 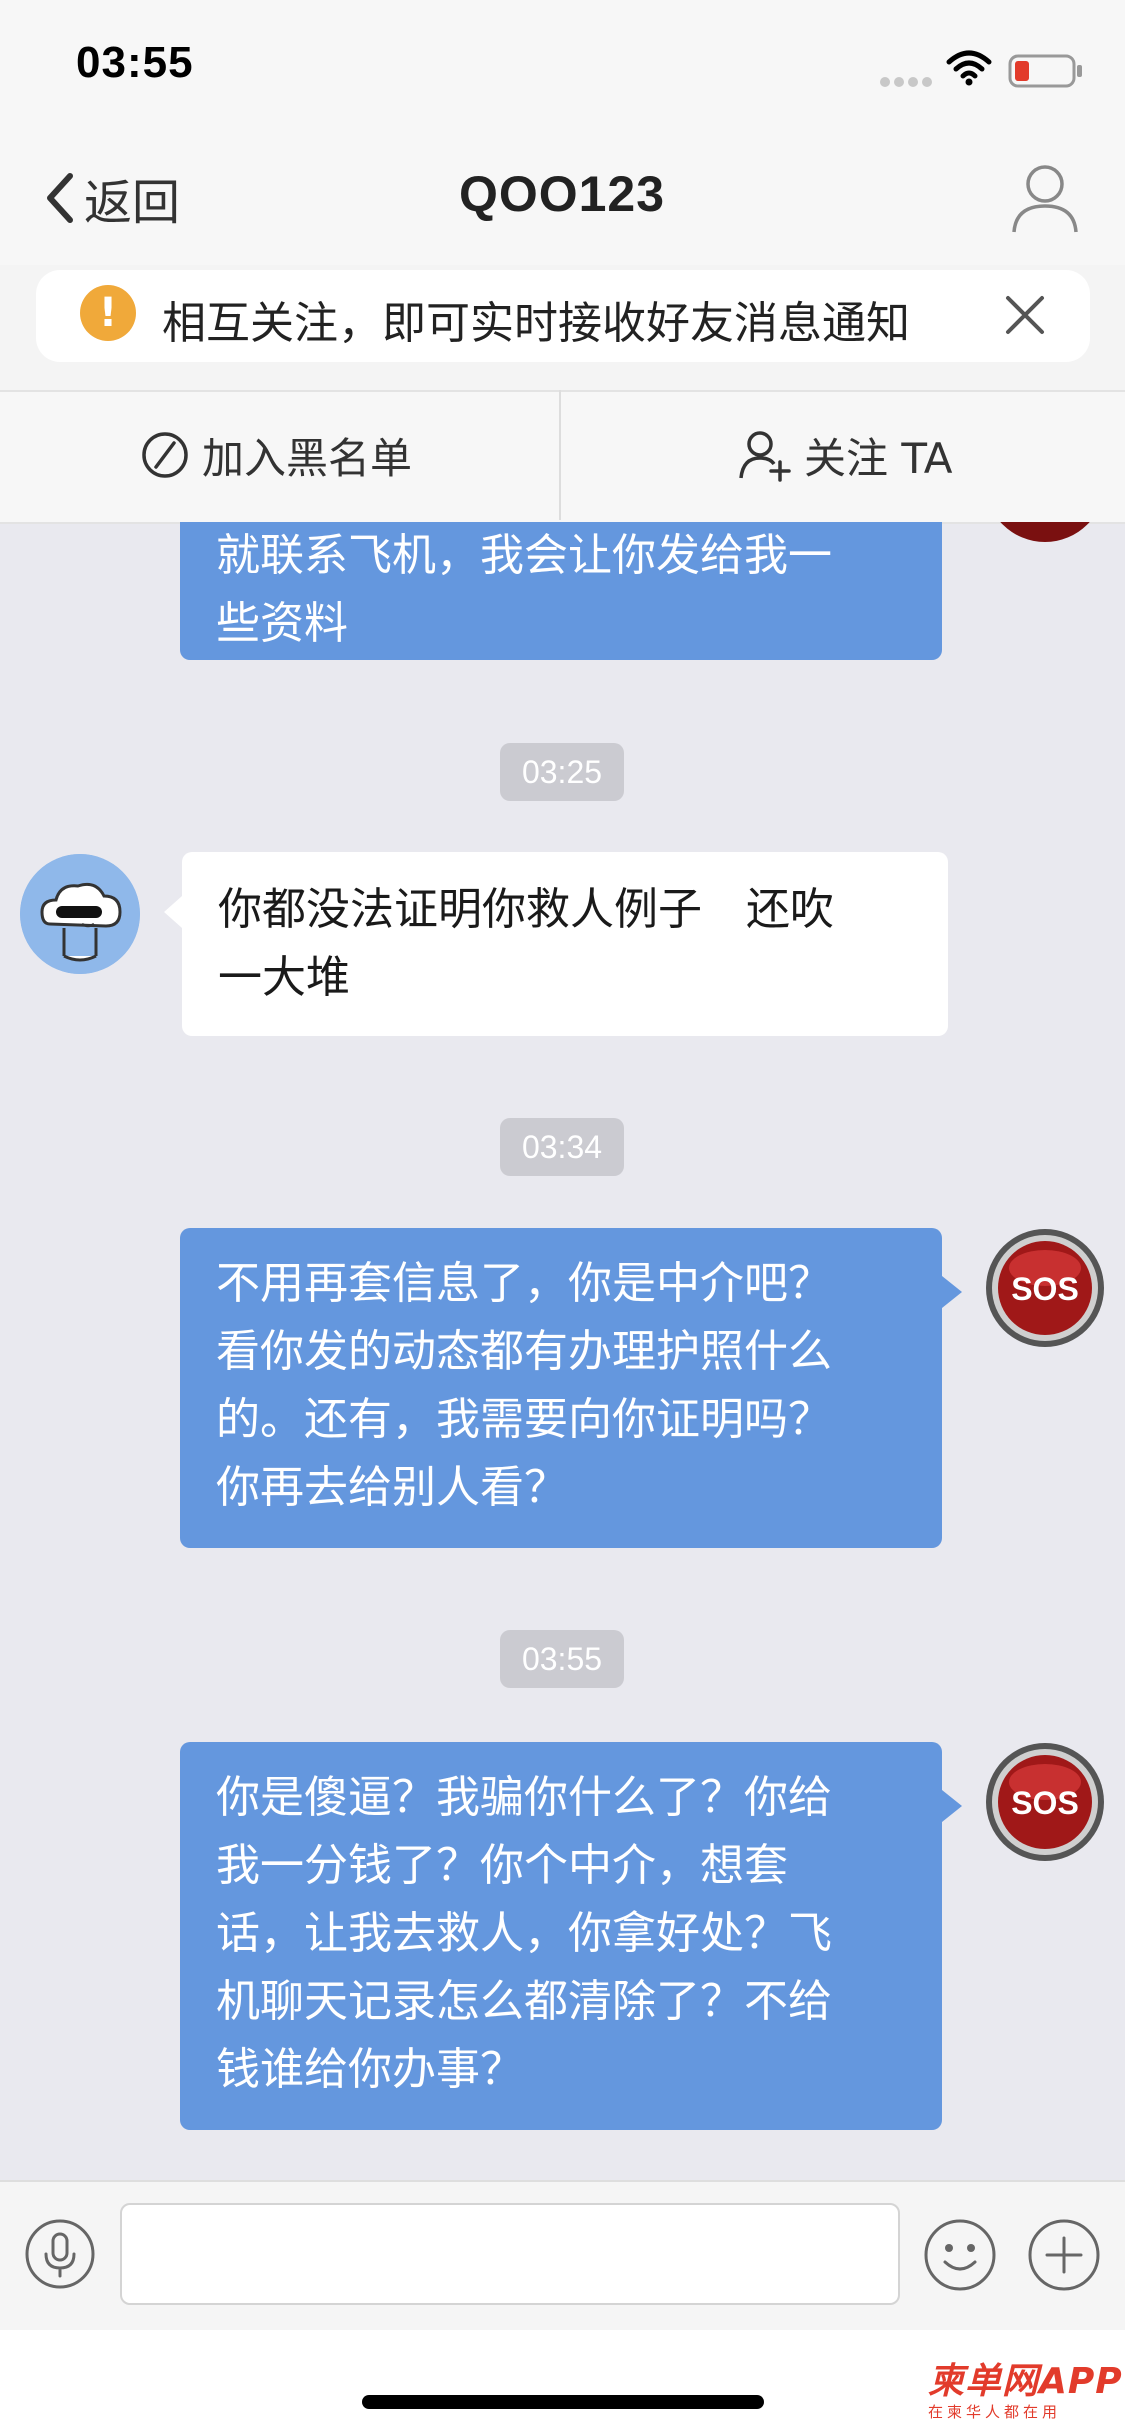 I want to click on exclamation-icon: !, so click(x=108, y=313).